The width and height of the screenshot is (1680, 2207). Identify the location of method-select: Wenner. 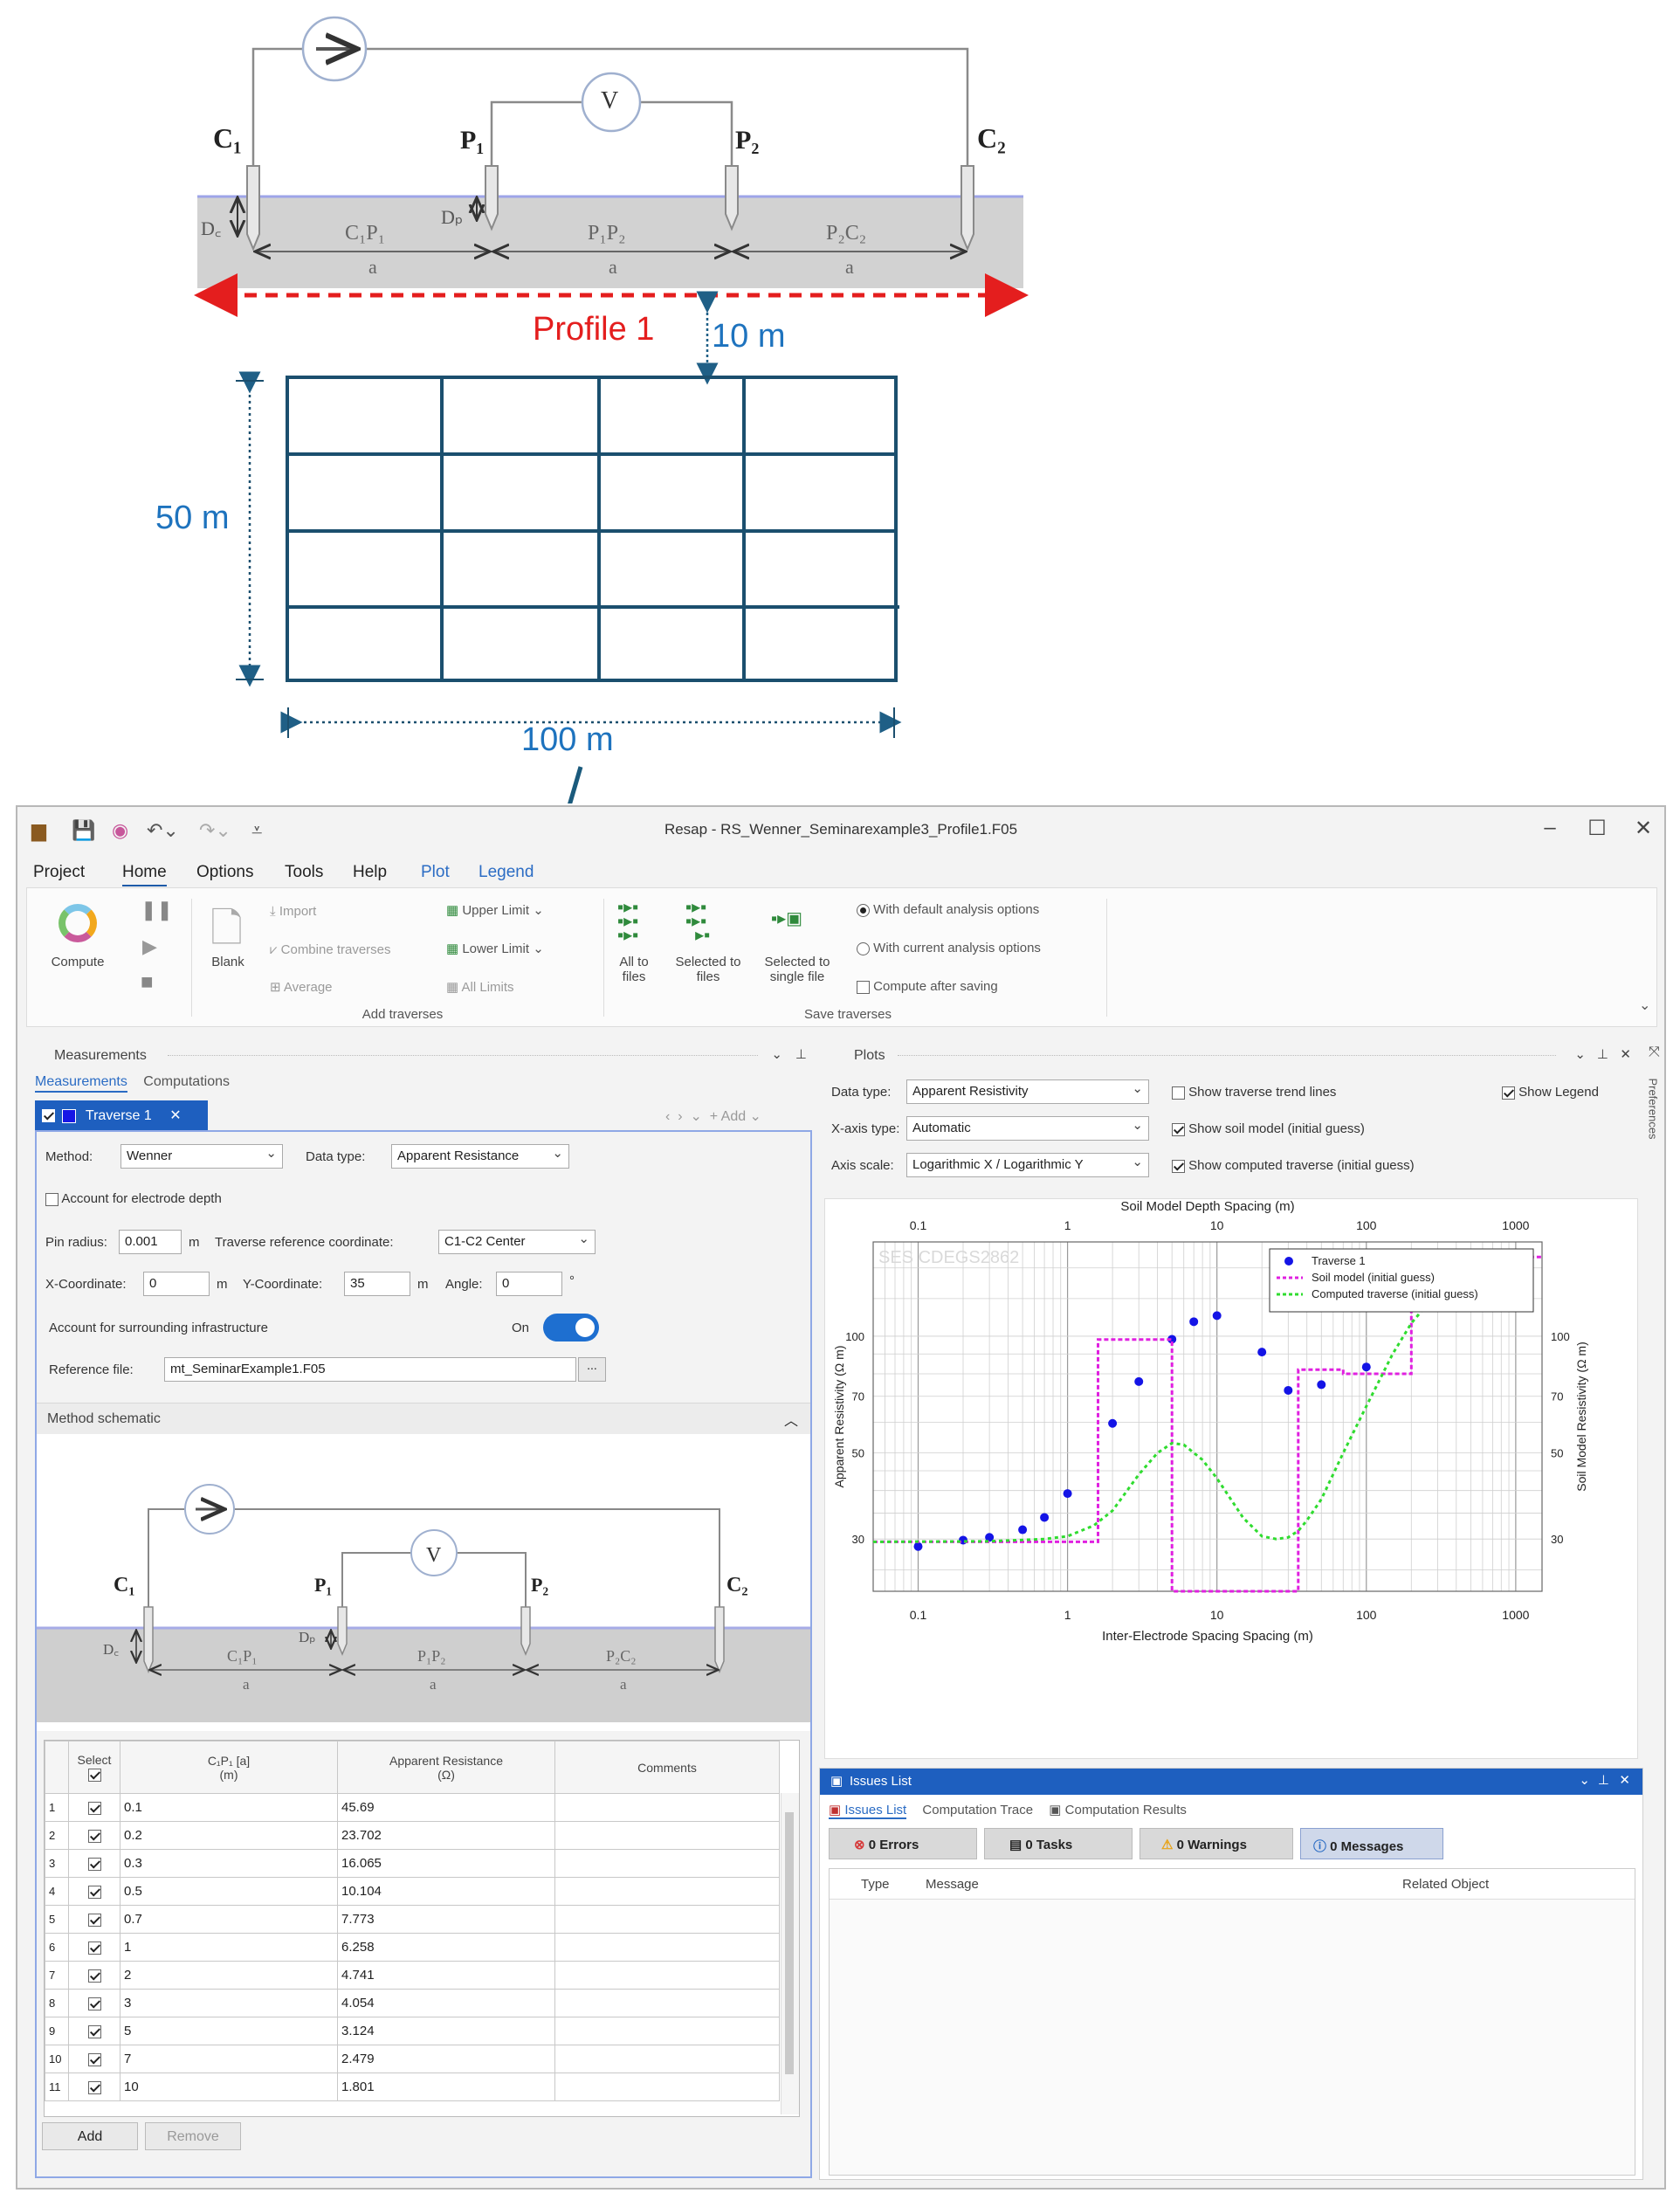
(201, 1156).